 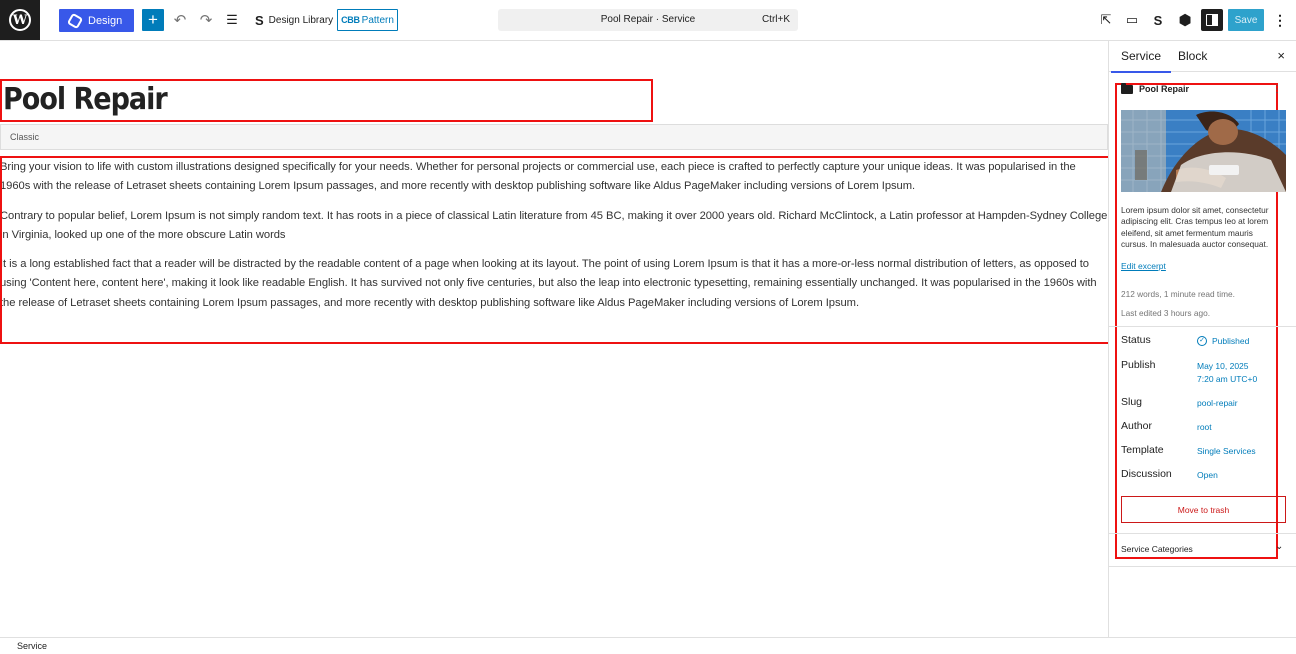 I want to click on publish-label: Publish, so click(x=1138, y=365).